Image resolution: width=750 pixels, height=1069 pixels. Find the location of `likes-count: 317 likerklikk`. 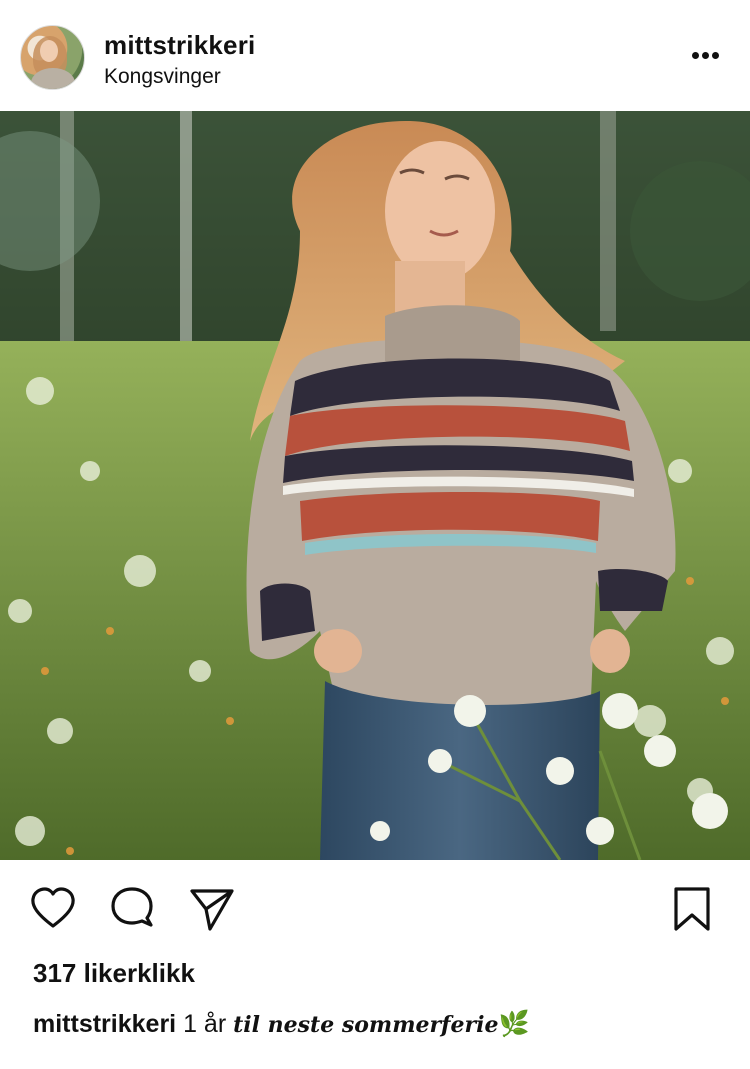

likes-count: 317 likerklikk is located at coordinates (114, 973).